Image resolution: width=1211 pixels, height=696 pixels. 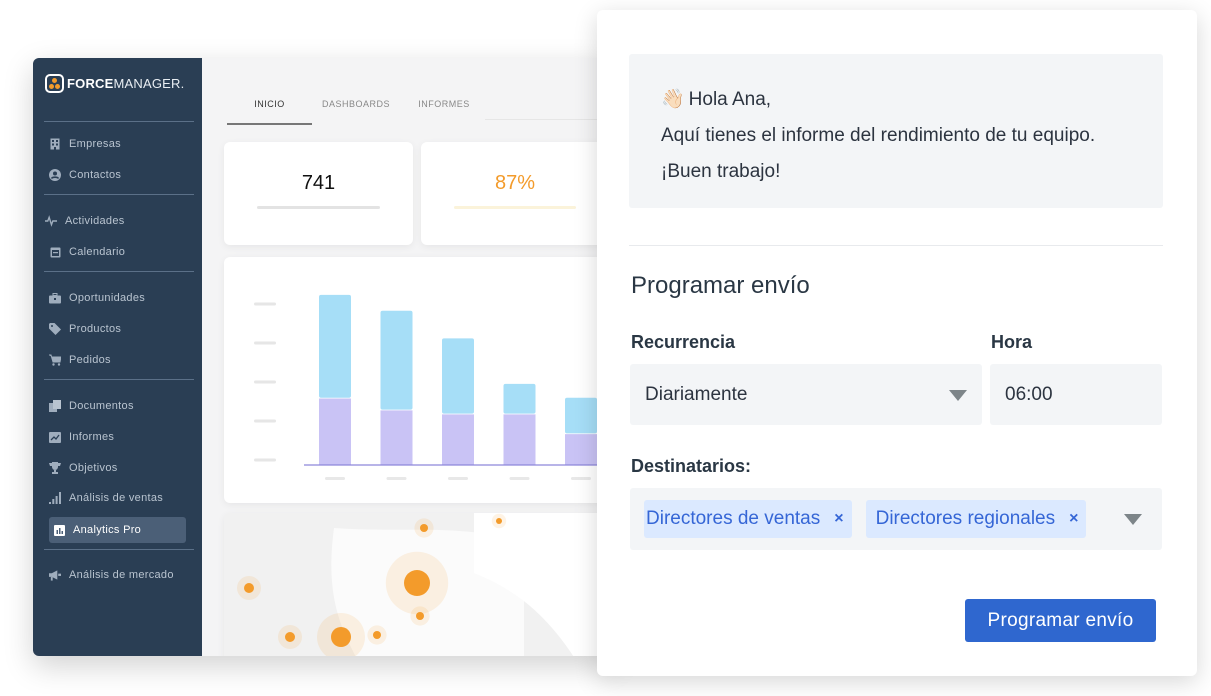 I want to click on kpi-card-total: 741, so click(x=318, y=193).